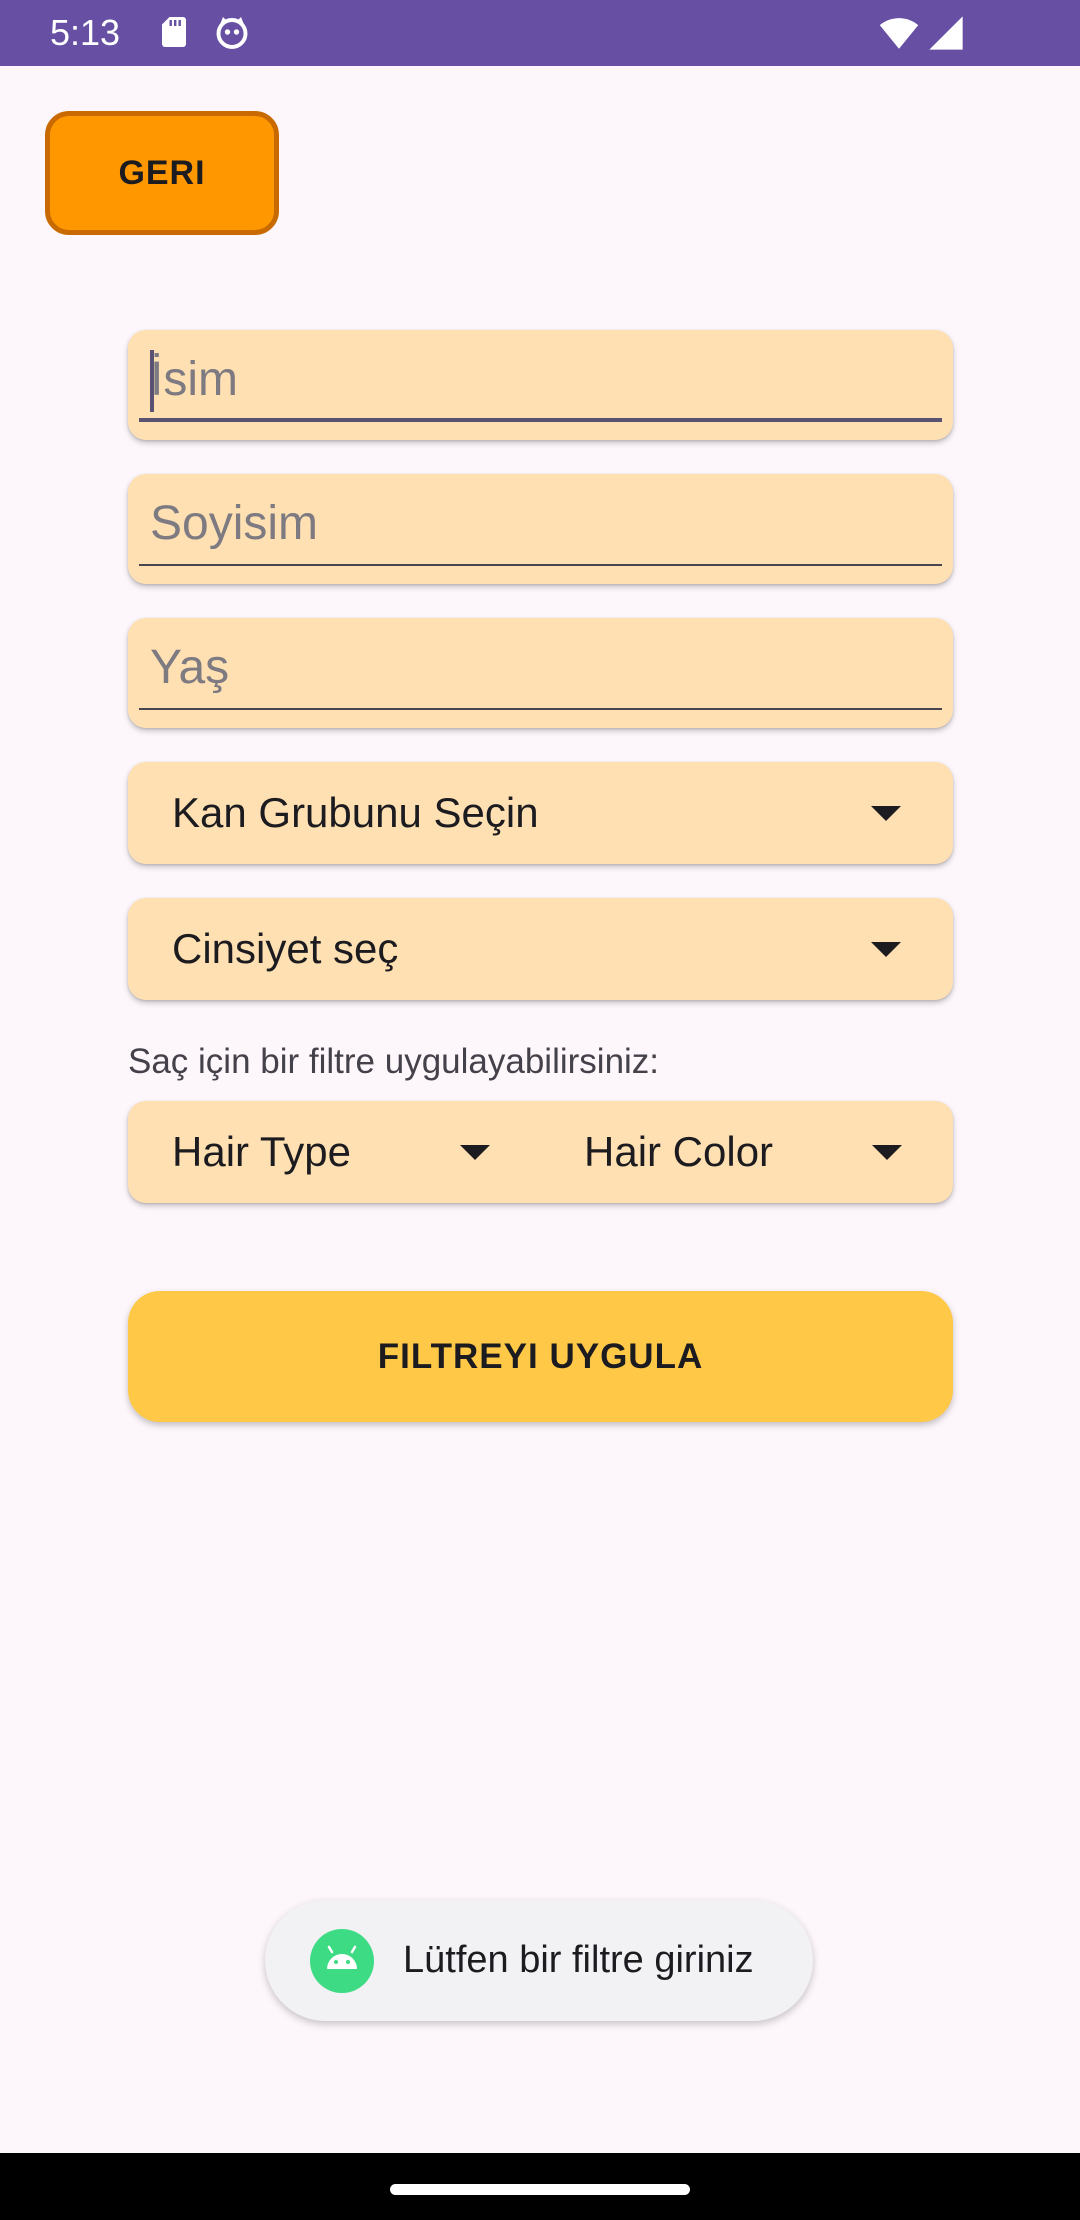  What do you see at coordinates (234, 523) in the screenshot?
I see `surname-placeholder: Soyisim` at bounding box center [234, 523].